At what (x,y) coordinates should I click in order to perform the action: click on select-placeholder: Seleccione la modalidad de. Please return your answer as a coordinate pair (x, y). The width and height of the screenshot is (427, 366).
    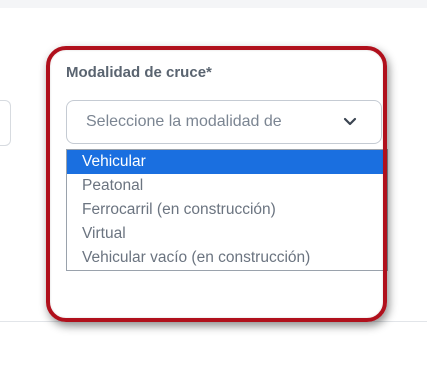
    Looking at the image, I should click on (184, 121).